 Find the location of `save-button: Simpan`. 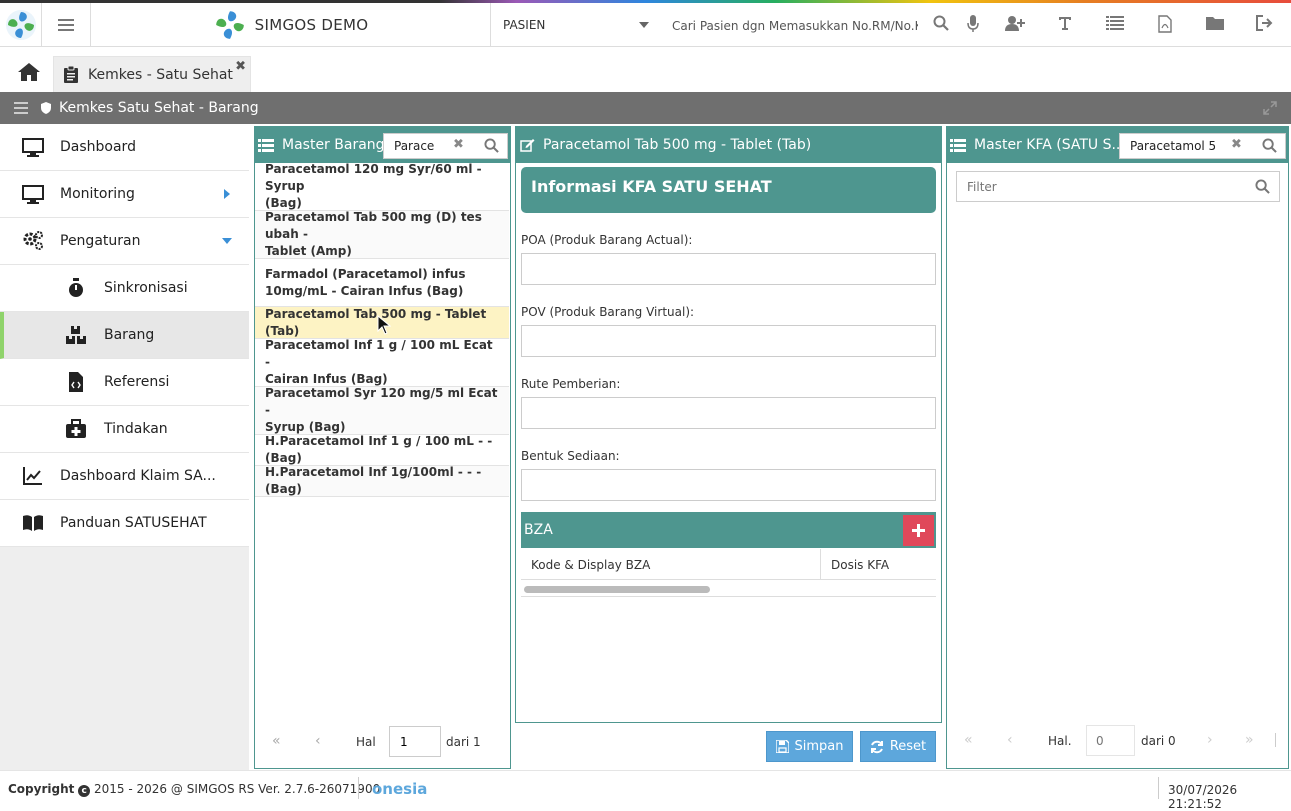

save-button: Simpan is located at coordinates (809, 746).